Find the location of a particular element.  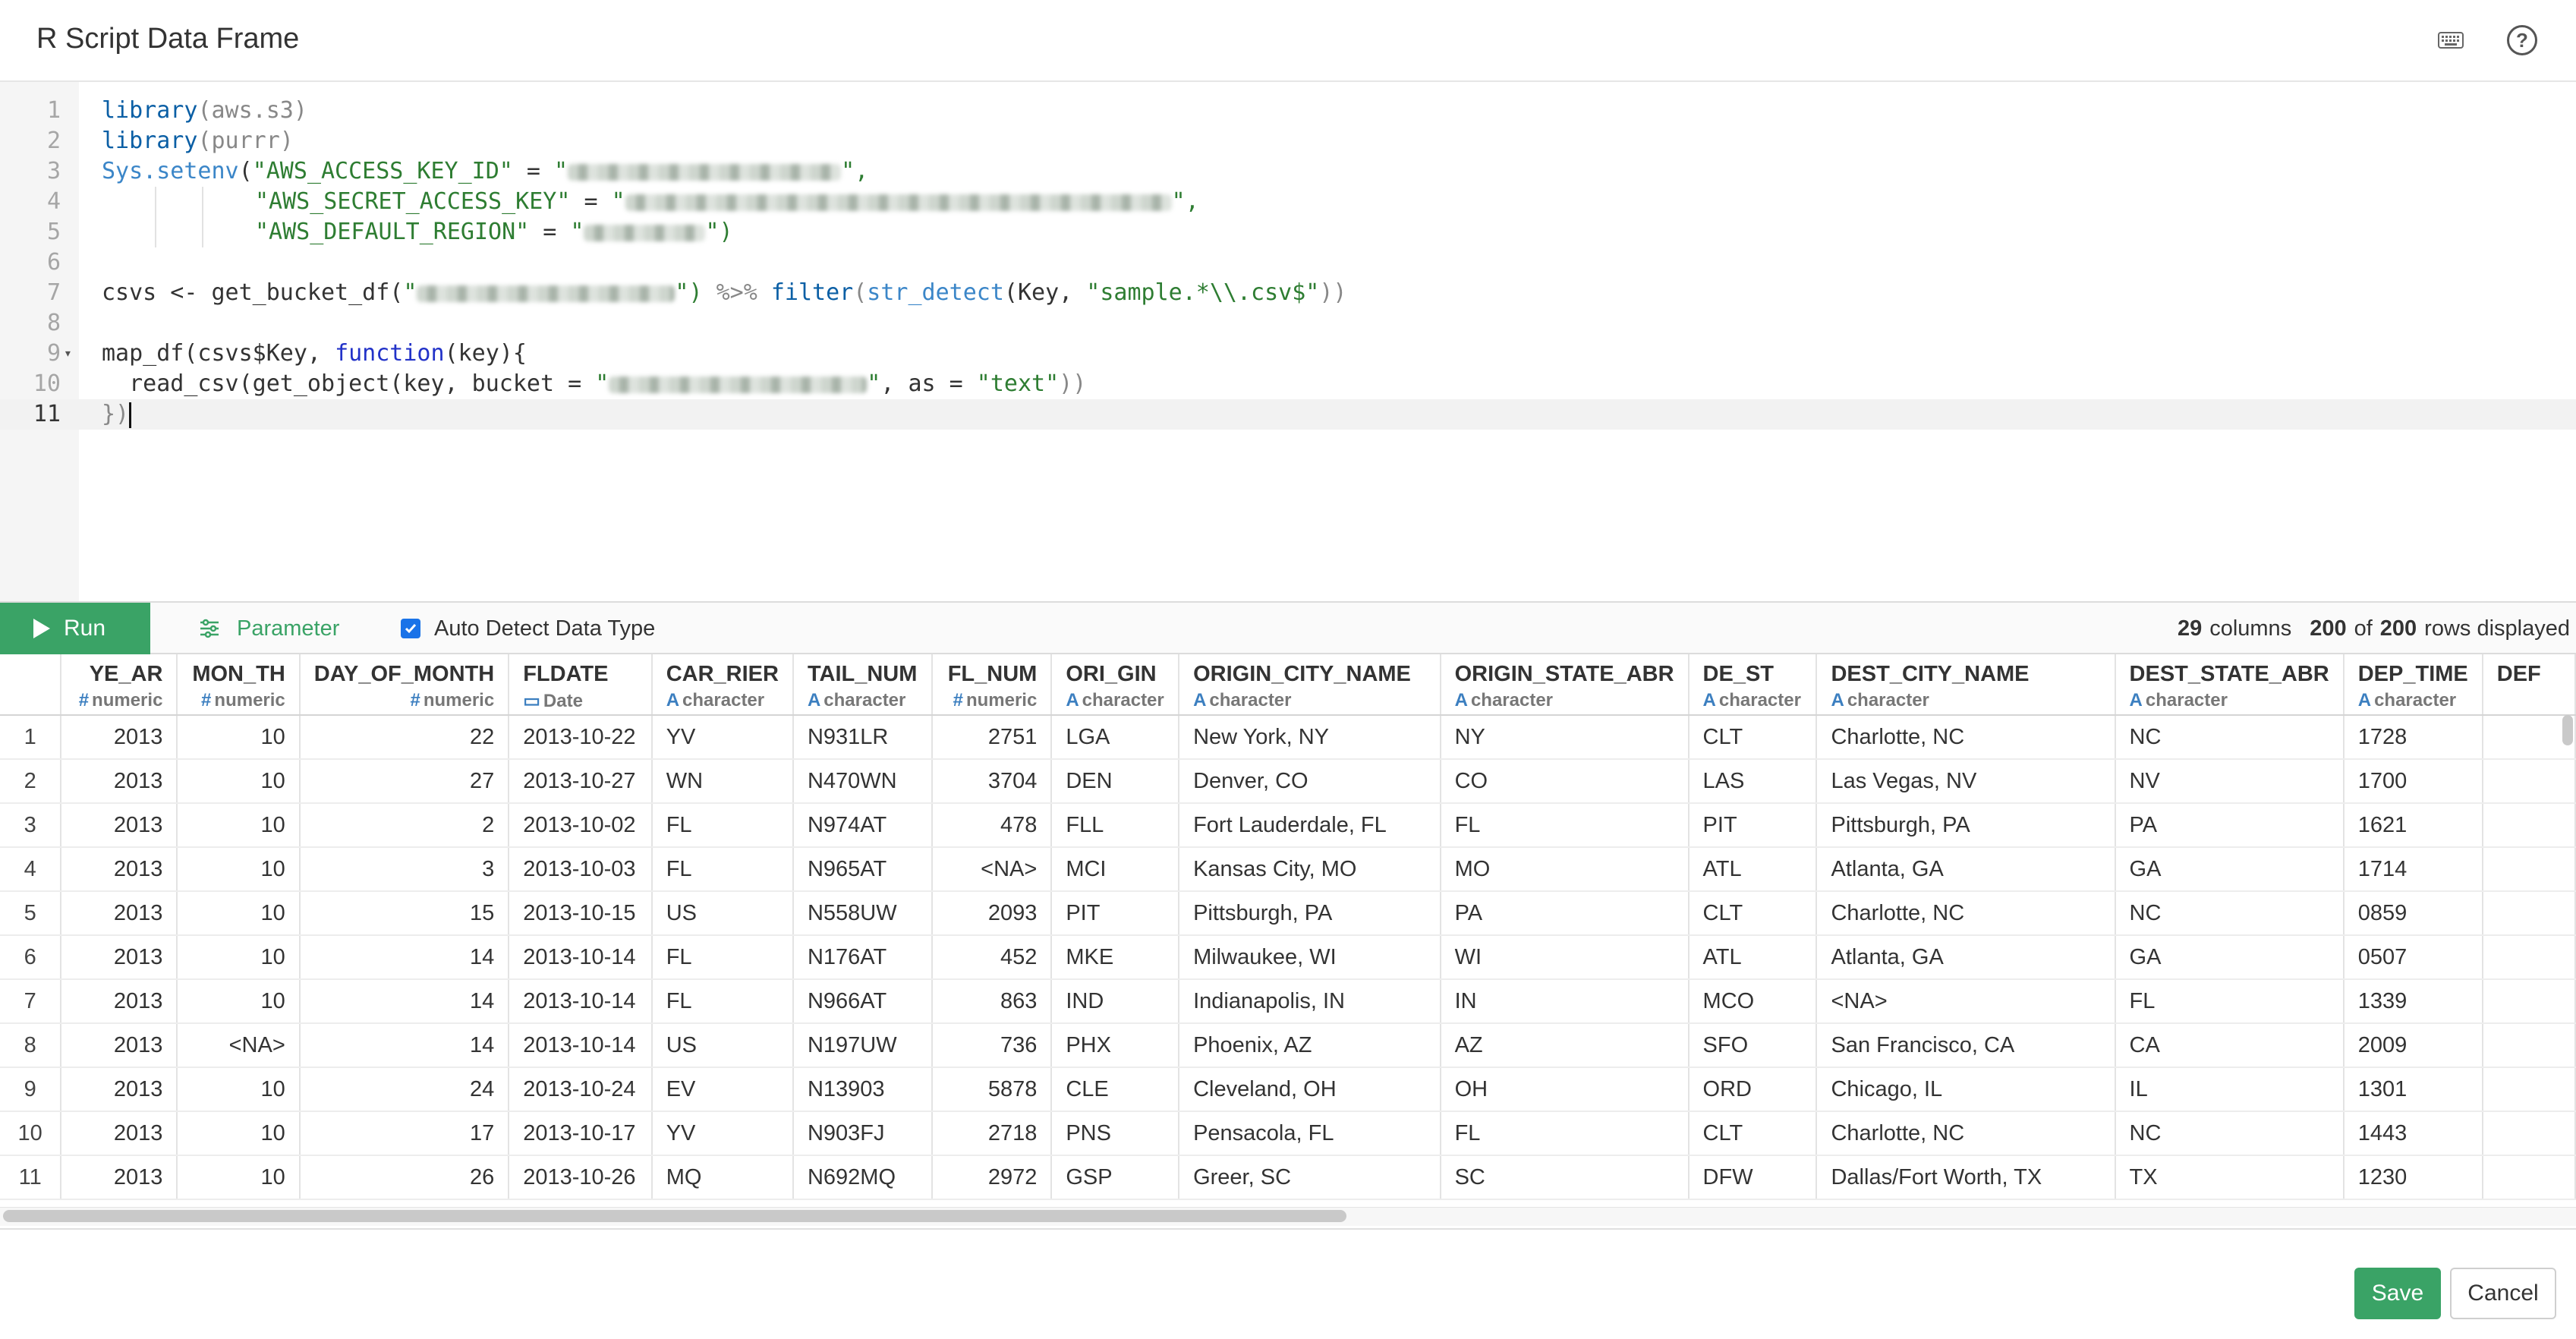

vertical-scrollbar is located at coordinates (2567, 730).